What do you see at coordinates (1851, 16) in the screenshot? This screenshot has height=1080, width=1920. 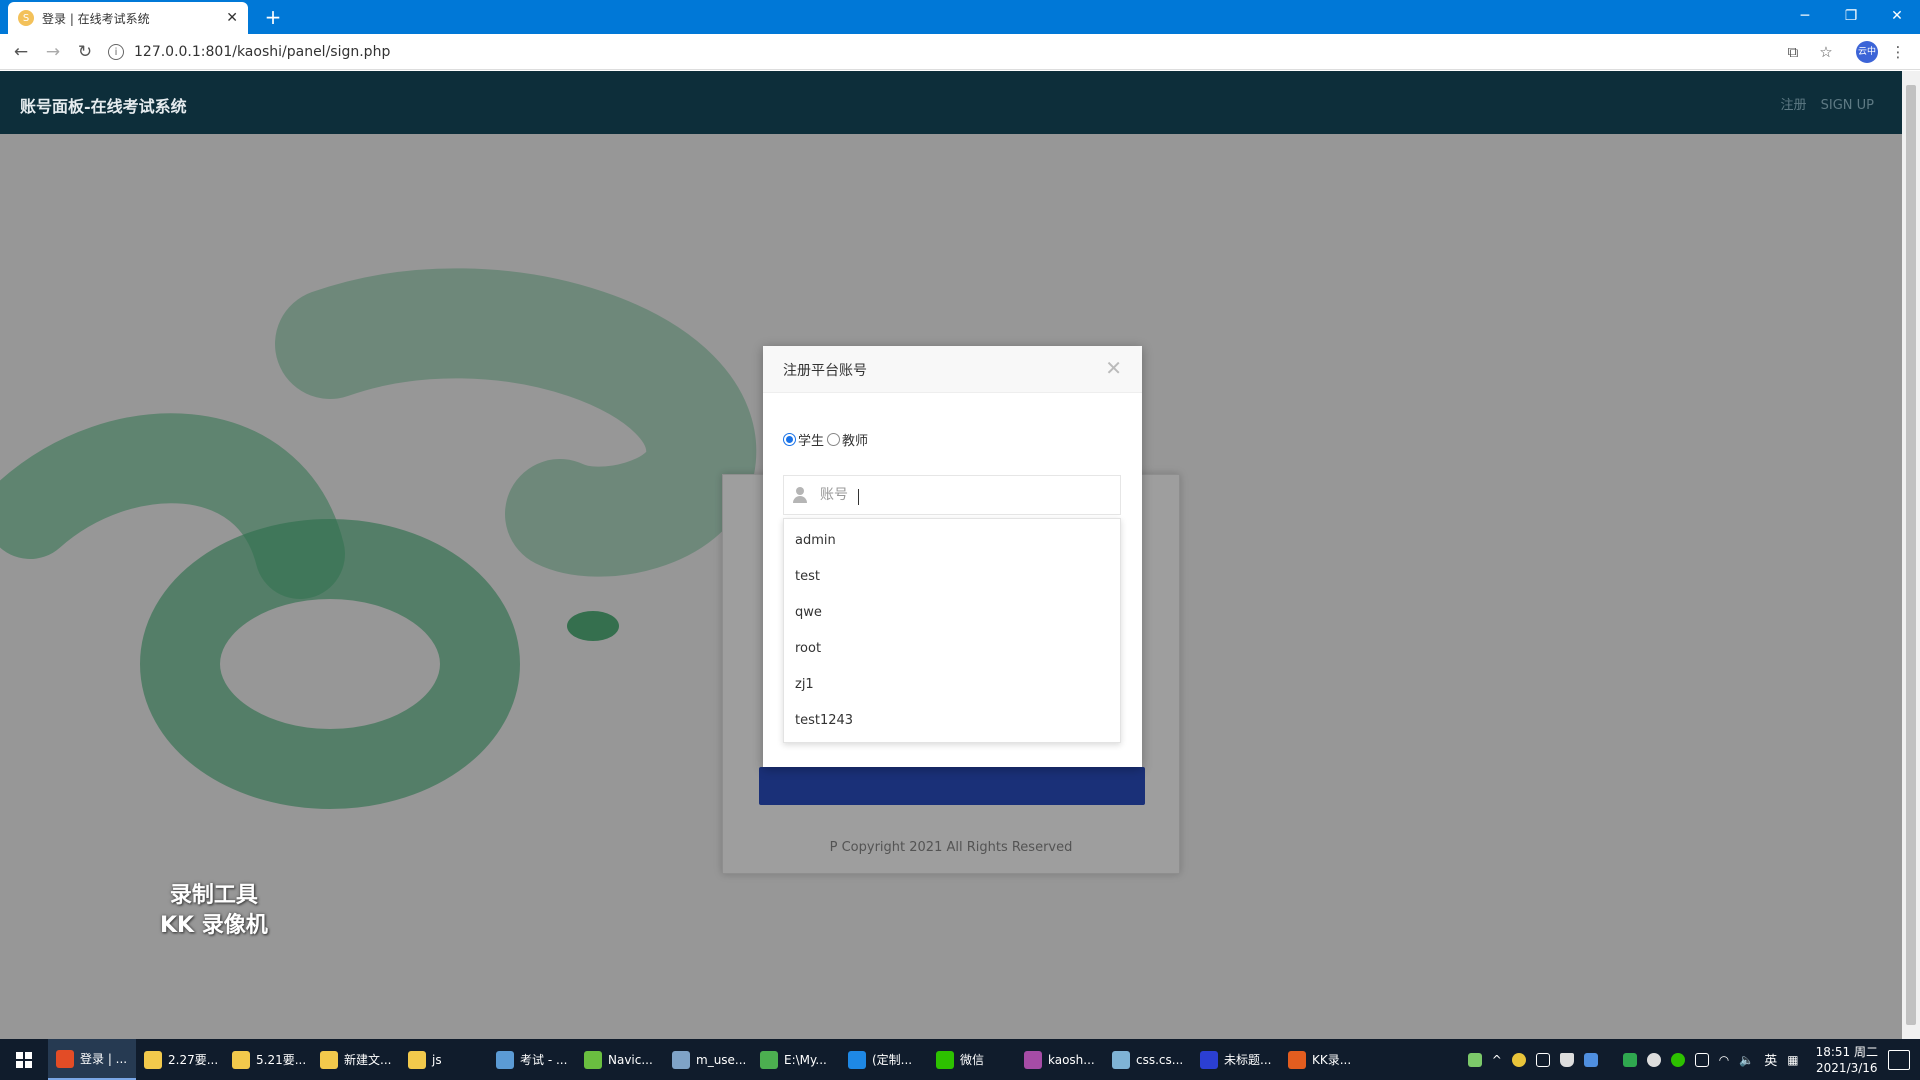 I see `restore-button: ❐` at bounding box center [1851, 16].